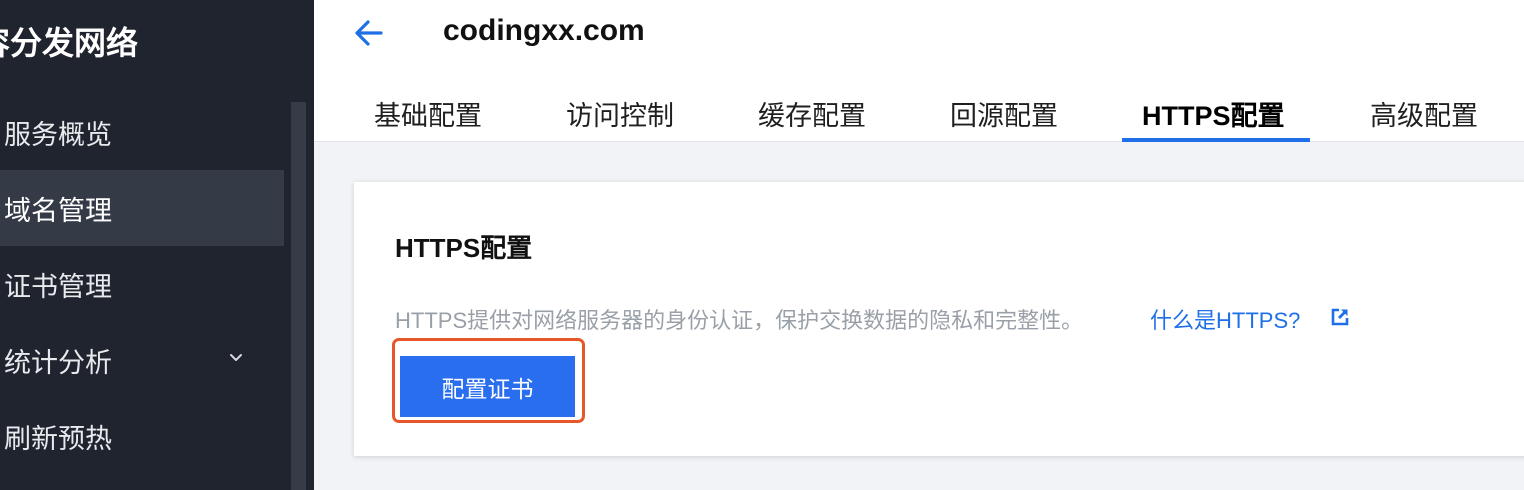  Describe the element at coordinates (69, 43) in the screenshot. I see `sidebar-title: 容分发网络` at that location.